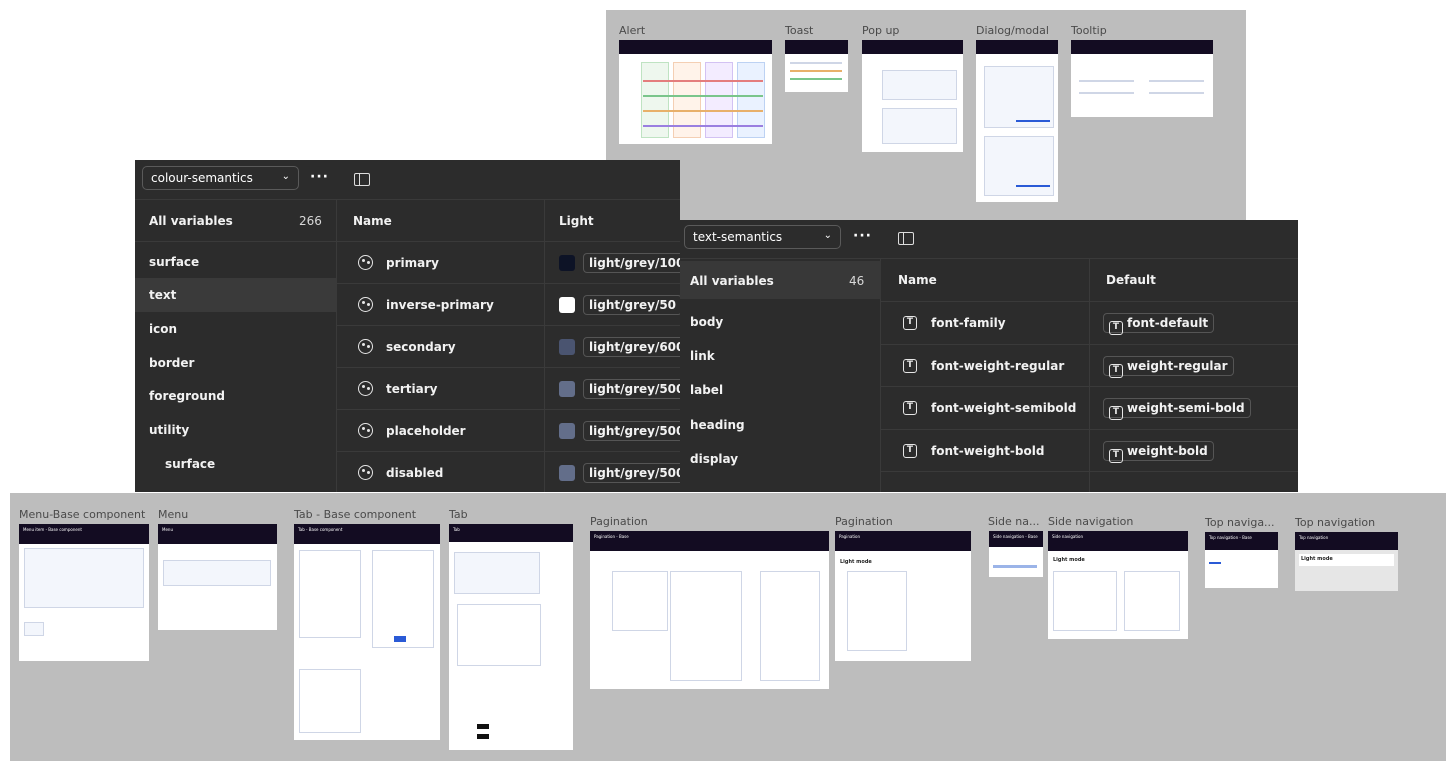 The height and width of the screenshot is (771, 1456). I want to click on variable-name: inverse-primary, so click(440, 305).